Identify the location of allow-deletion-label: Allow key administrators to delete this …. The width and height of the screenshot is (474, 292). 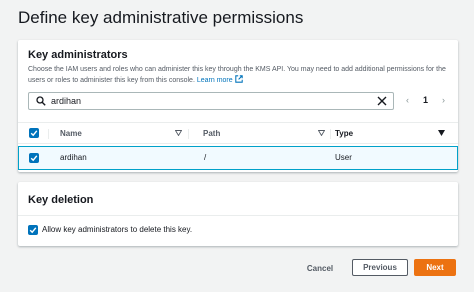
(117, 229).